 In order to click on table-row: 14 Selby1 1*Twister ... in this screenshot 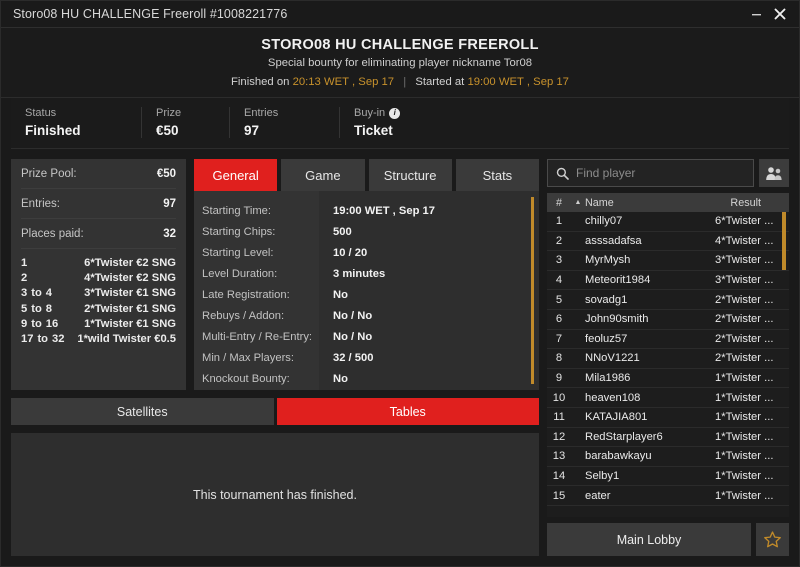, I will do `click(668, 477)`.